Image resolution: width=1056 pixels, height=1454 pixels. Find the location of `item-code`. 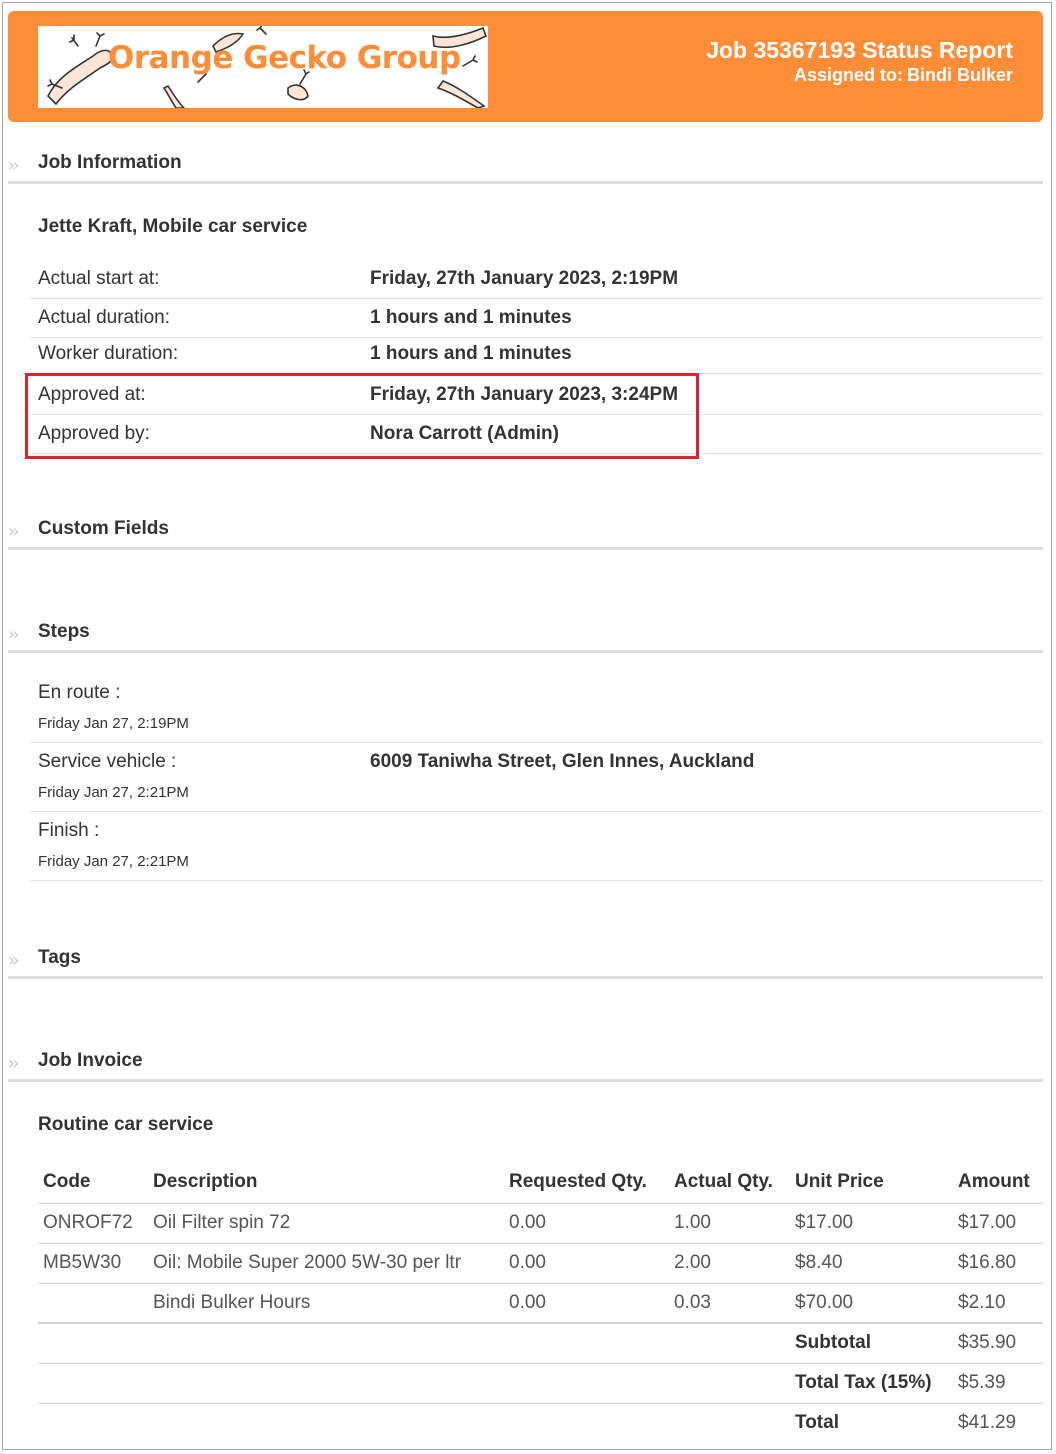

item-code is located at coordinates (93, 1303).